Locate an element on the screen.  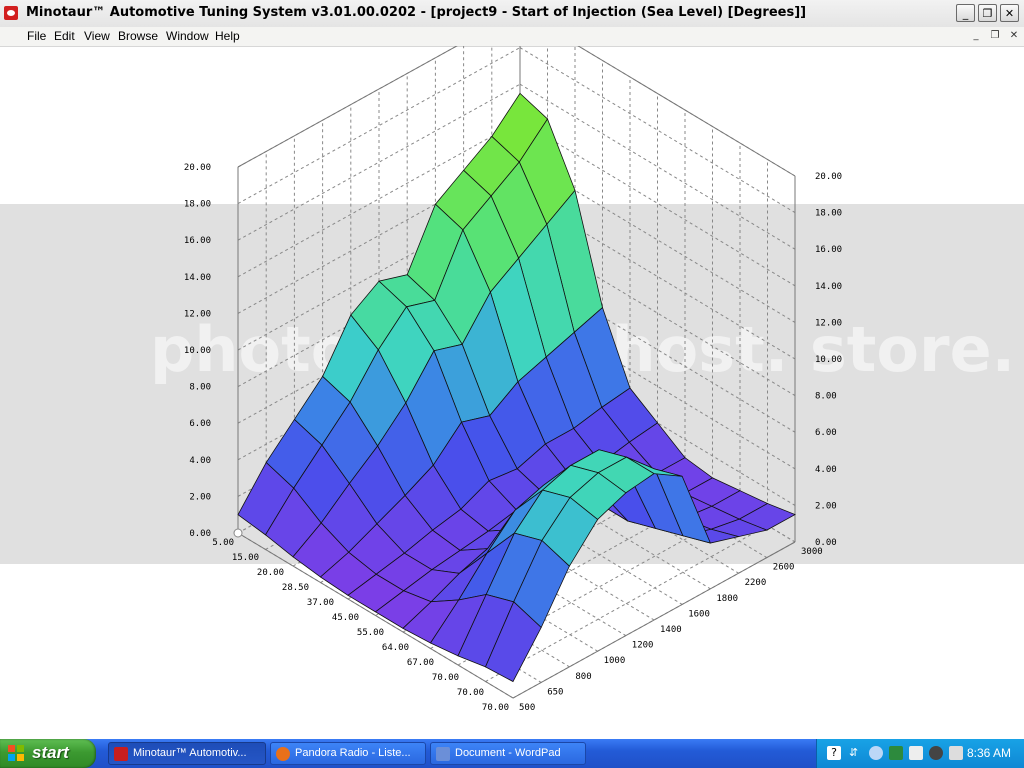
left-axis-tick-label: 67.00 is located at coordinates (420, 663).